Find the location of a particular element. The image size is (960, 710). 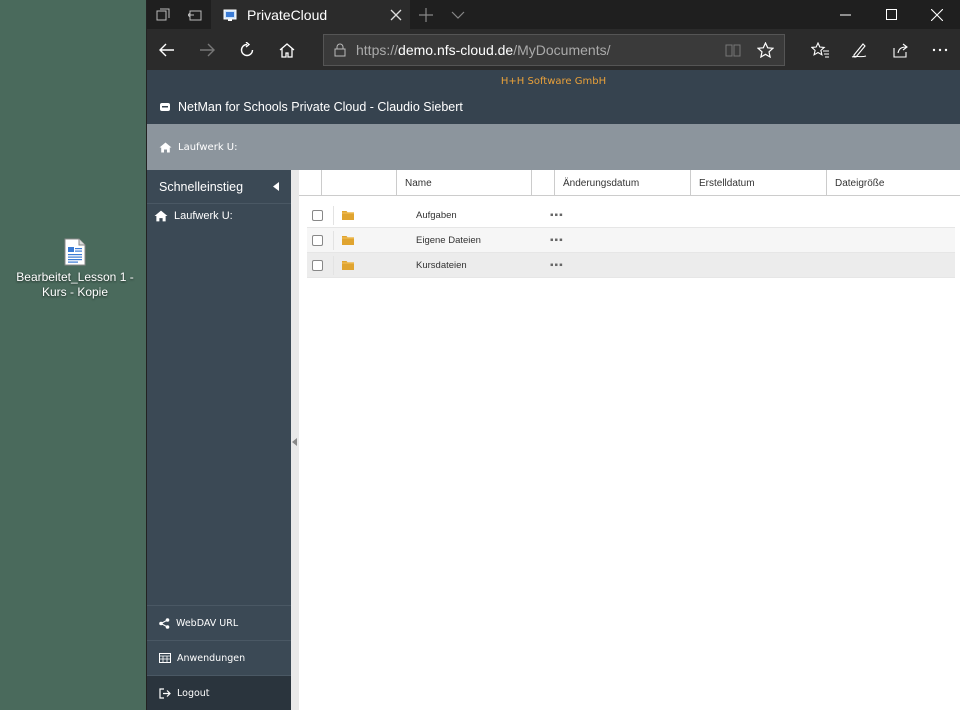

refresh-icon is located at coordinates (247, 49).